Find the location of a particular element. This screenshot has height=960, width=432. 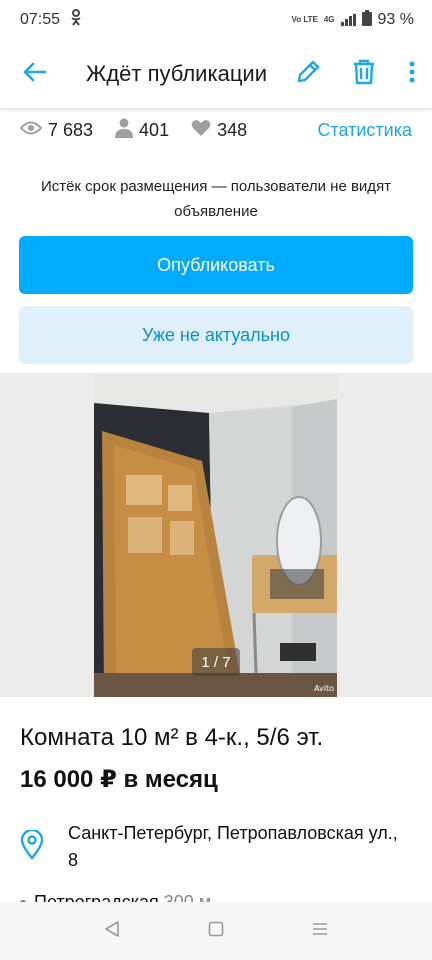

back-triangle-icon is located at coordinates (112, 931).